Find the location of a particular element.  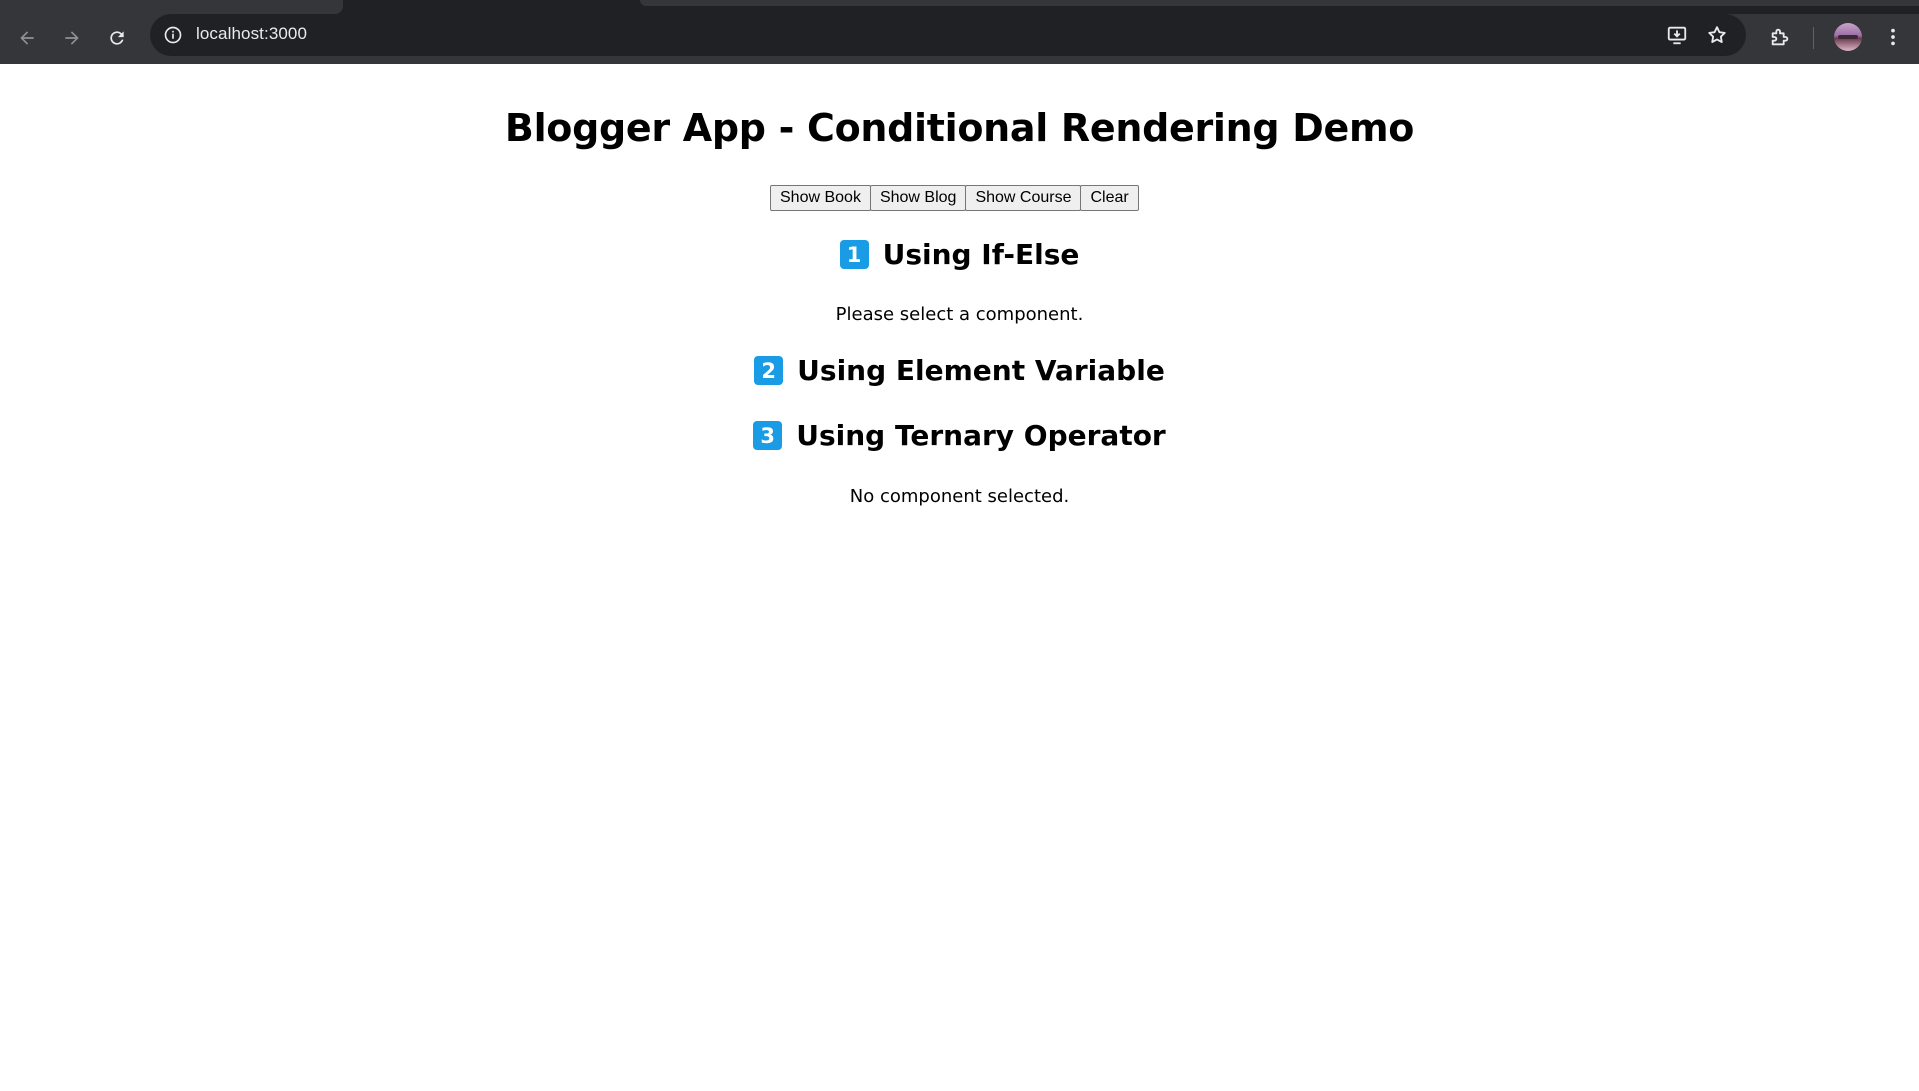

show-blog-button: Show Blog is located at coordinates (918, 198).